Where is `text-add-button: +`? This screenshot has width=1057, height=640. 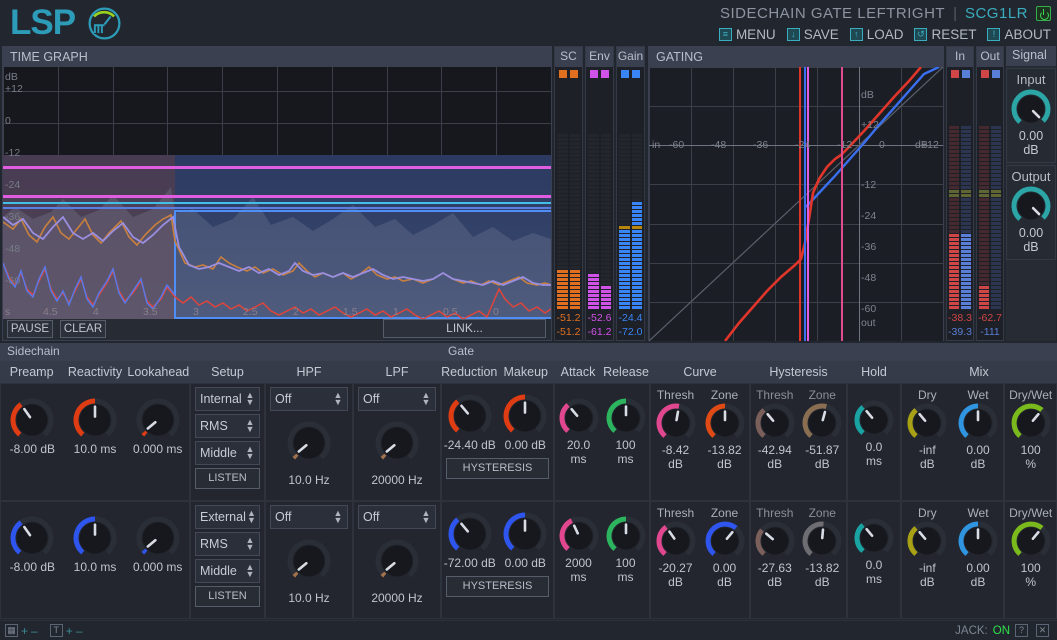
text-add-button: + is located at coordinates (69, 631).